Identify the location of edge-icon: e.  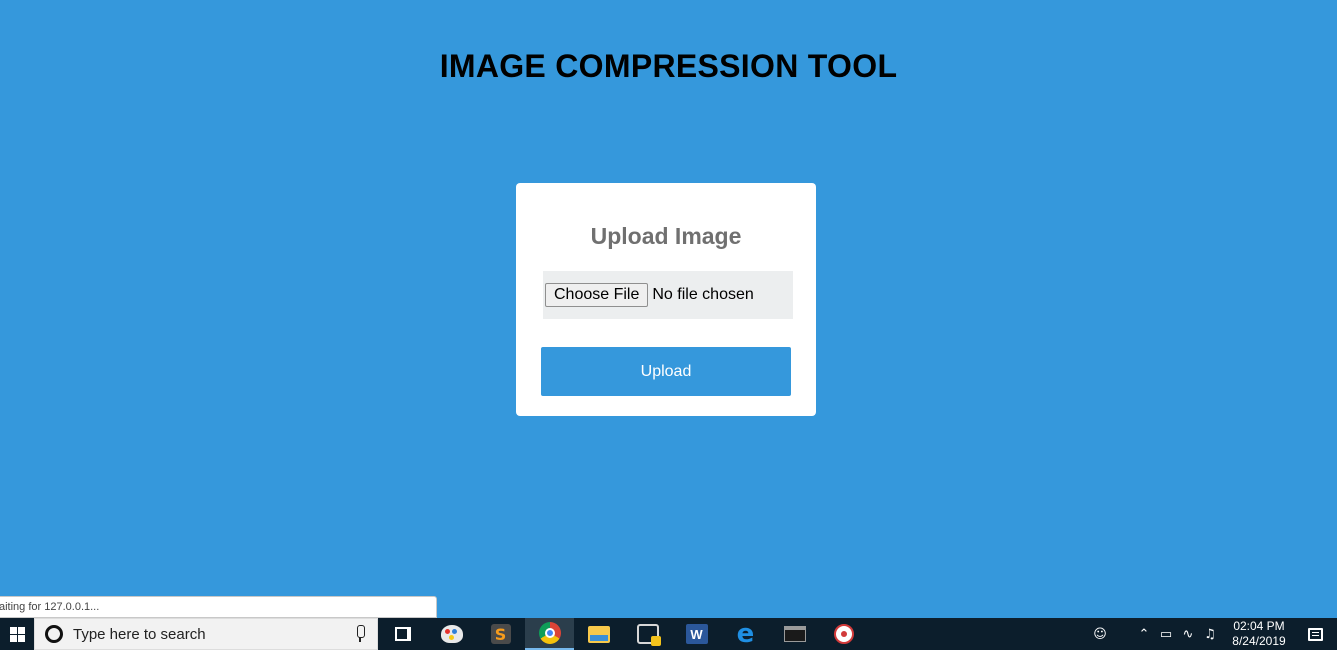
(745, 634).